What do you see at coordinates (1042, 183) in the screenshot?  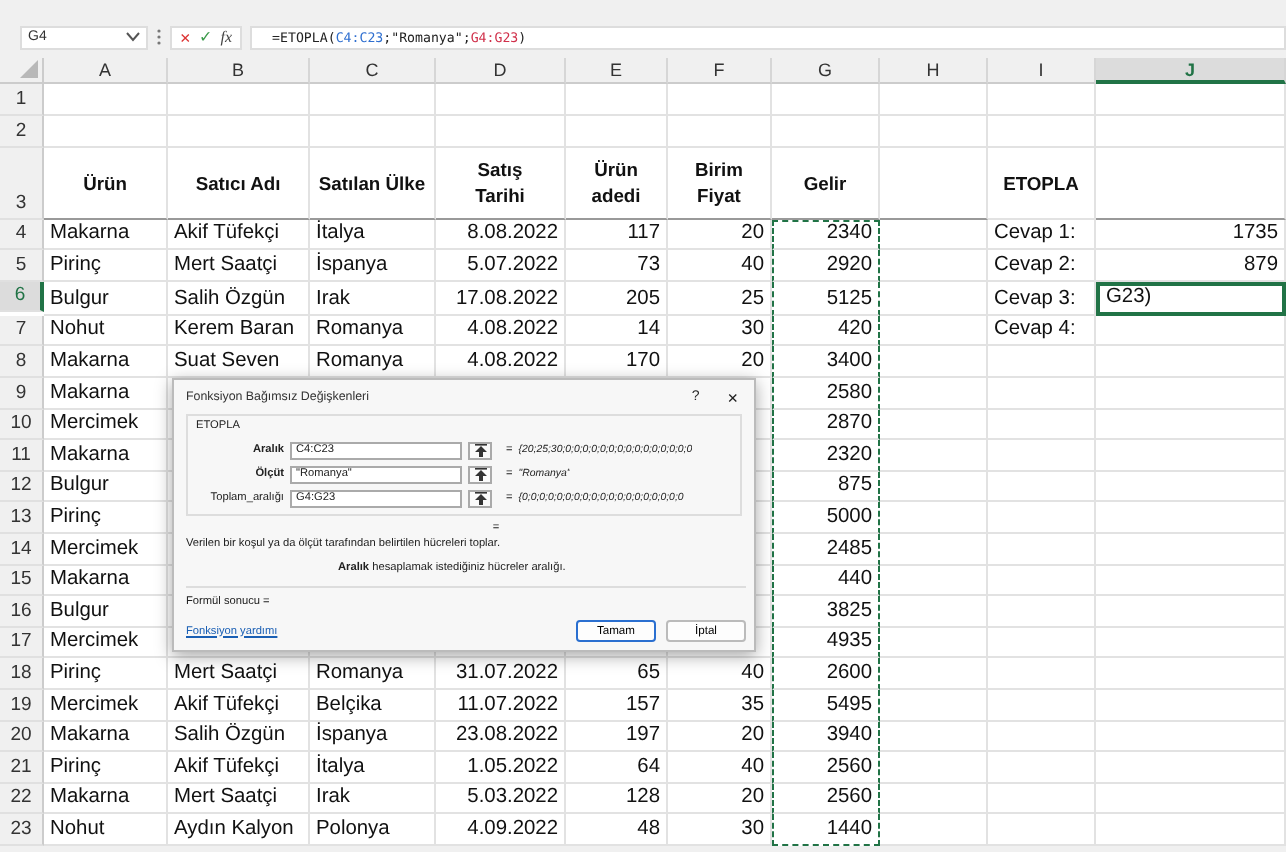 I see `column-title: ETOPLA` at bounding box center [1042, 183].